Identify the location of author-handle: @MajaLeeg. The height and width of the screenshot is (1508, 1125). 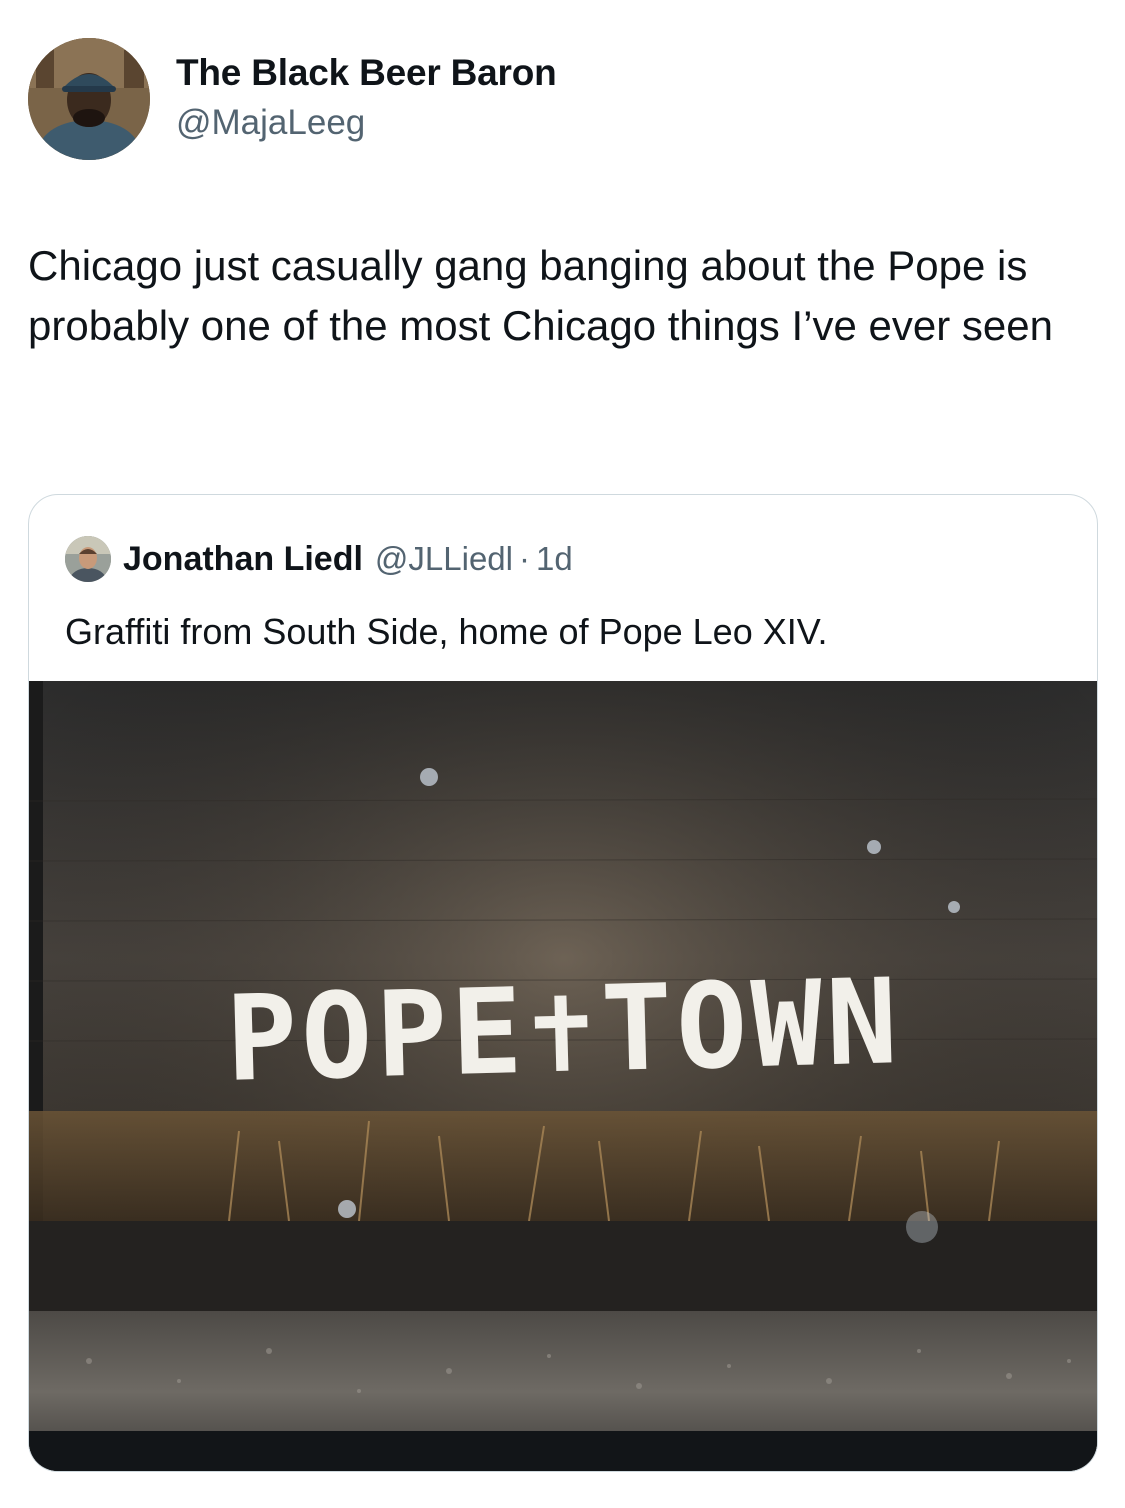
(270, 123).